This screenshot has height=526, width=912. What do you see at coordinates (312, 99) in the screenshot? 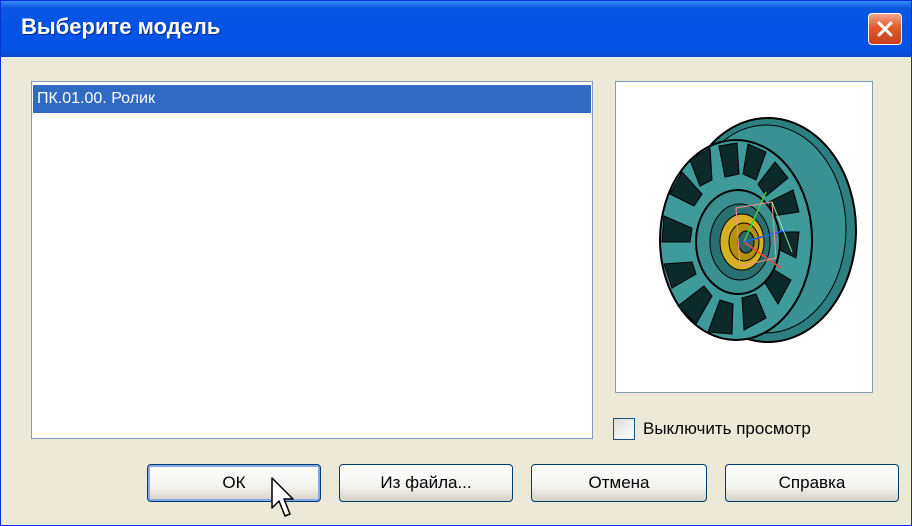
I see `list-item: ПК.01.00. Ролик` at bounding box center [312, 99].